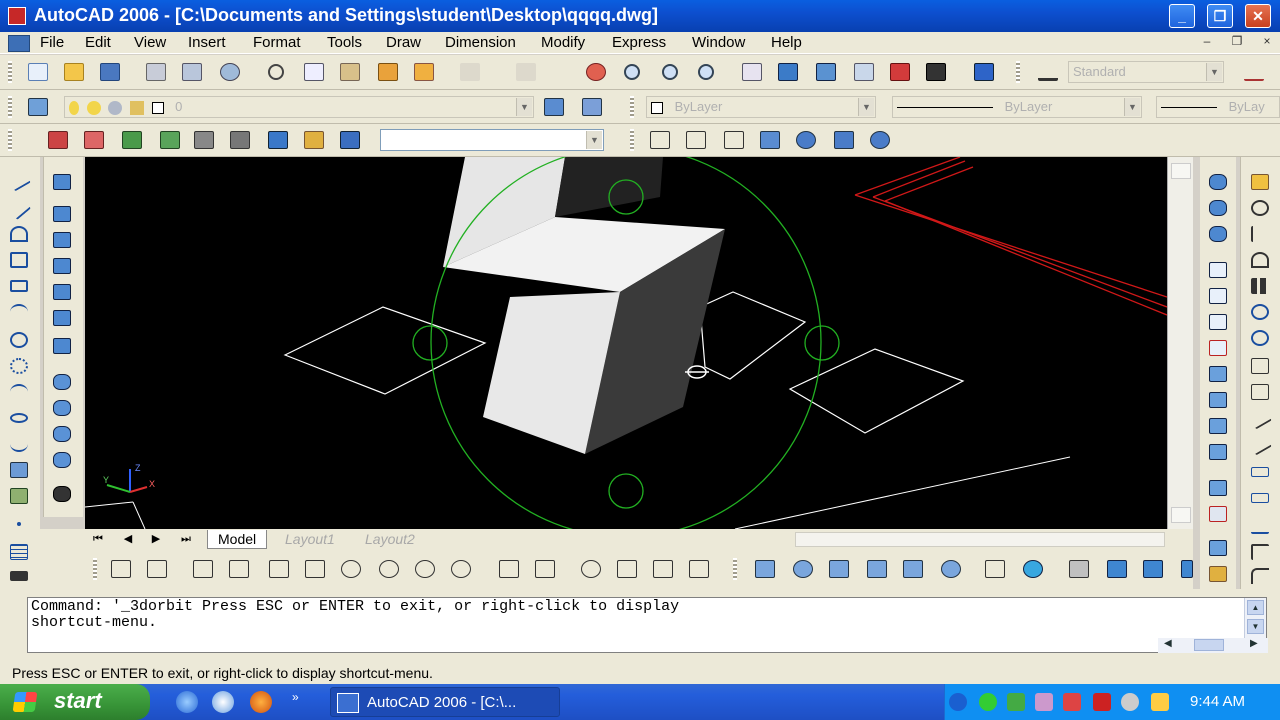  Describe the element at coordinates (761, 107) in the screenshot. I see `color-select: ByLayer ▼` at that location.